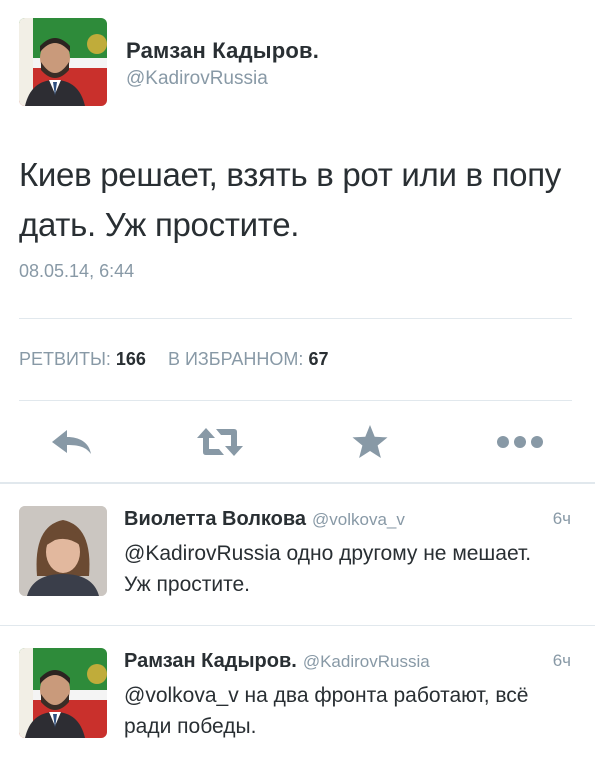 The image size is (595, 769). Describe the element at coordinates (297, 441) in the screenshot. I see `tweet-actions-bar` at that location.